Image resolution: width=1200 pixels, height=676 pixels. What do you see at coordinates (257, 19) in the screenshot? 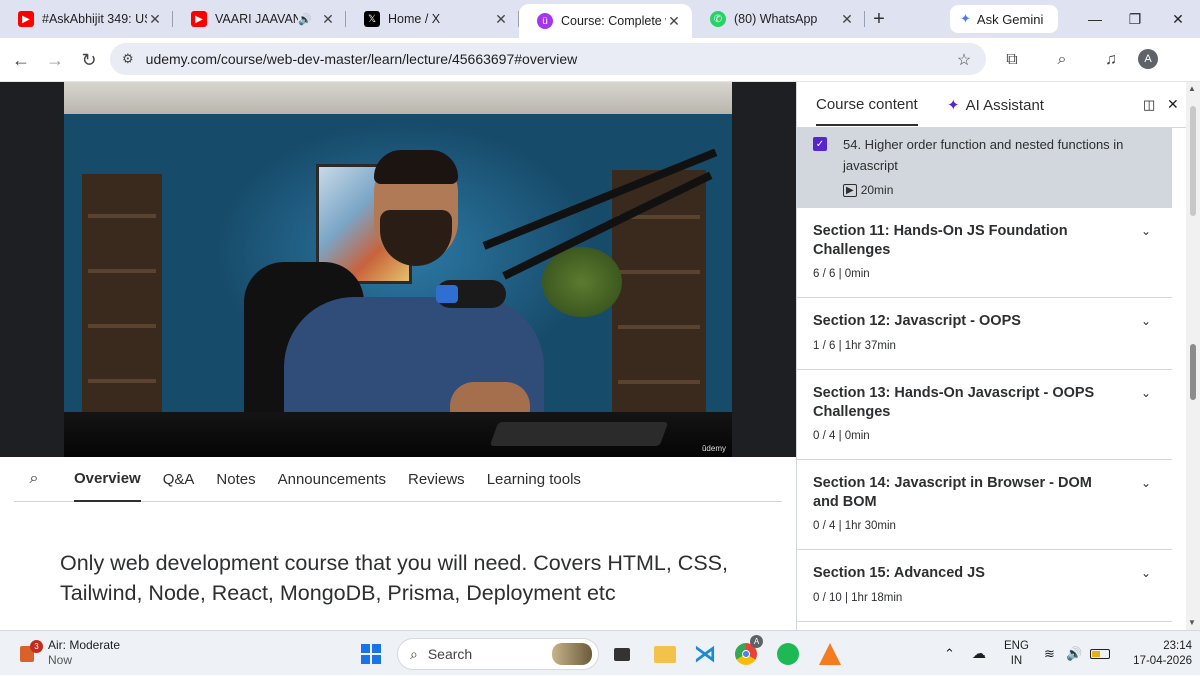
I see `tab-title: VAARI JAAVAN (F` at bounding box center [257, 19].